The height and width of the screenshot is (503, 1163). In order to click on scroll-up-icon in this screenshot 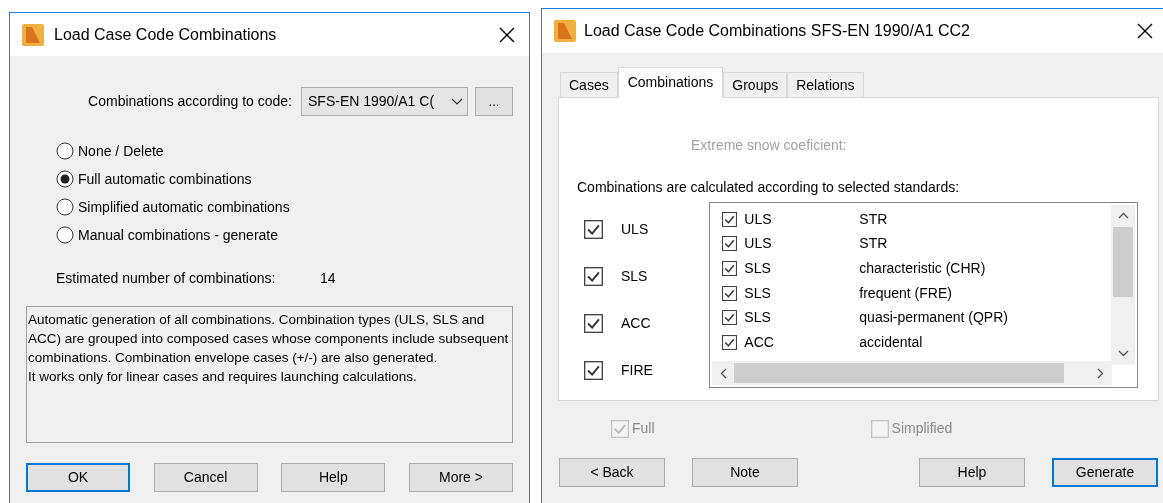, I will do `click(1123, 215)`.